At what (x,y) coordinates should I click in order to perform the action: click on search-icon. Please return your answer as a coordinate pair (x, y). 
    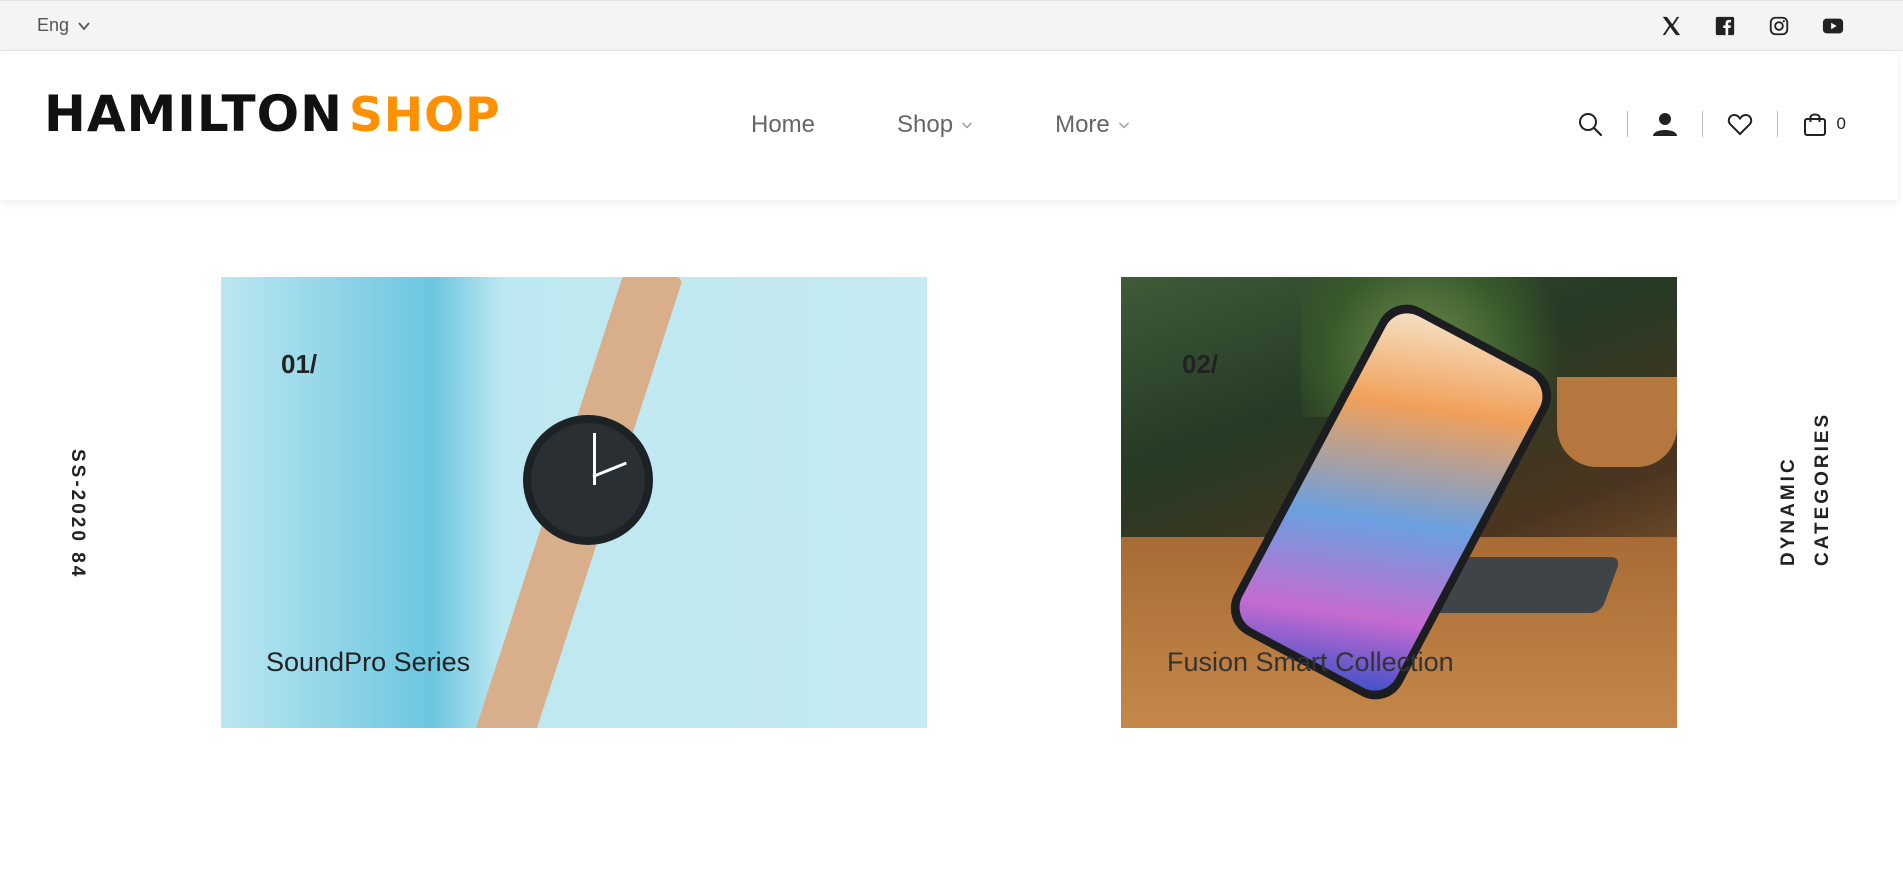
    Looking at the image, I should click on (1590, 125).